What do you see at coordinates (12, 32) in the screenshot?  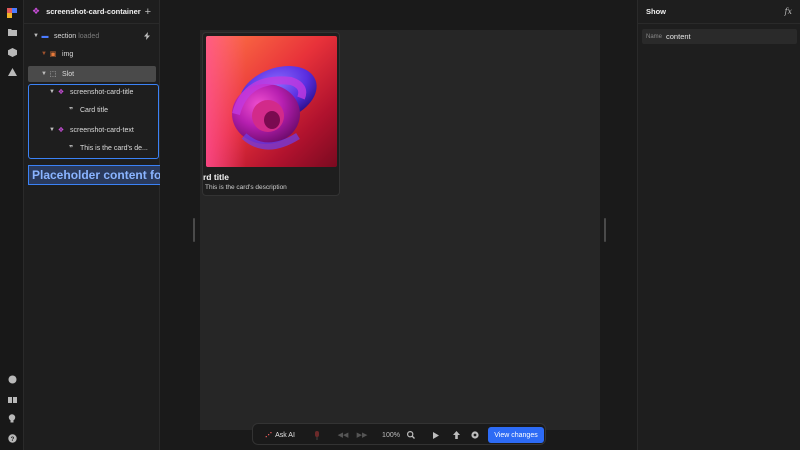 I see `folder-icon` at bounding box center [12, 32].